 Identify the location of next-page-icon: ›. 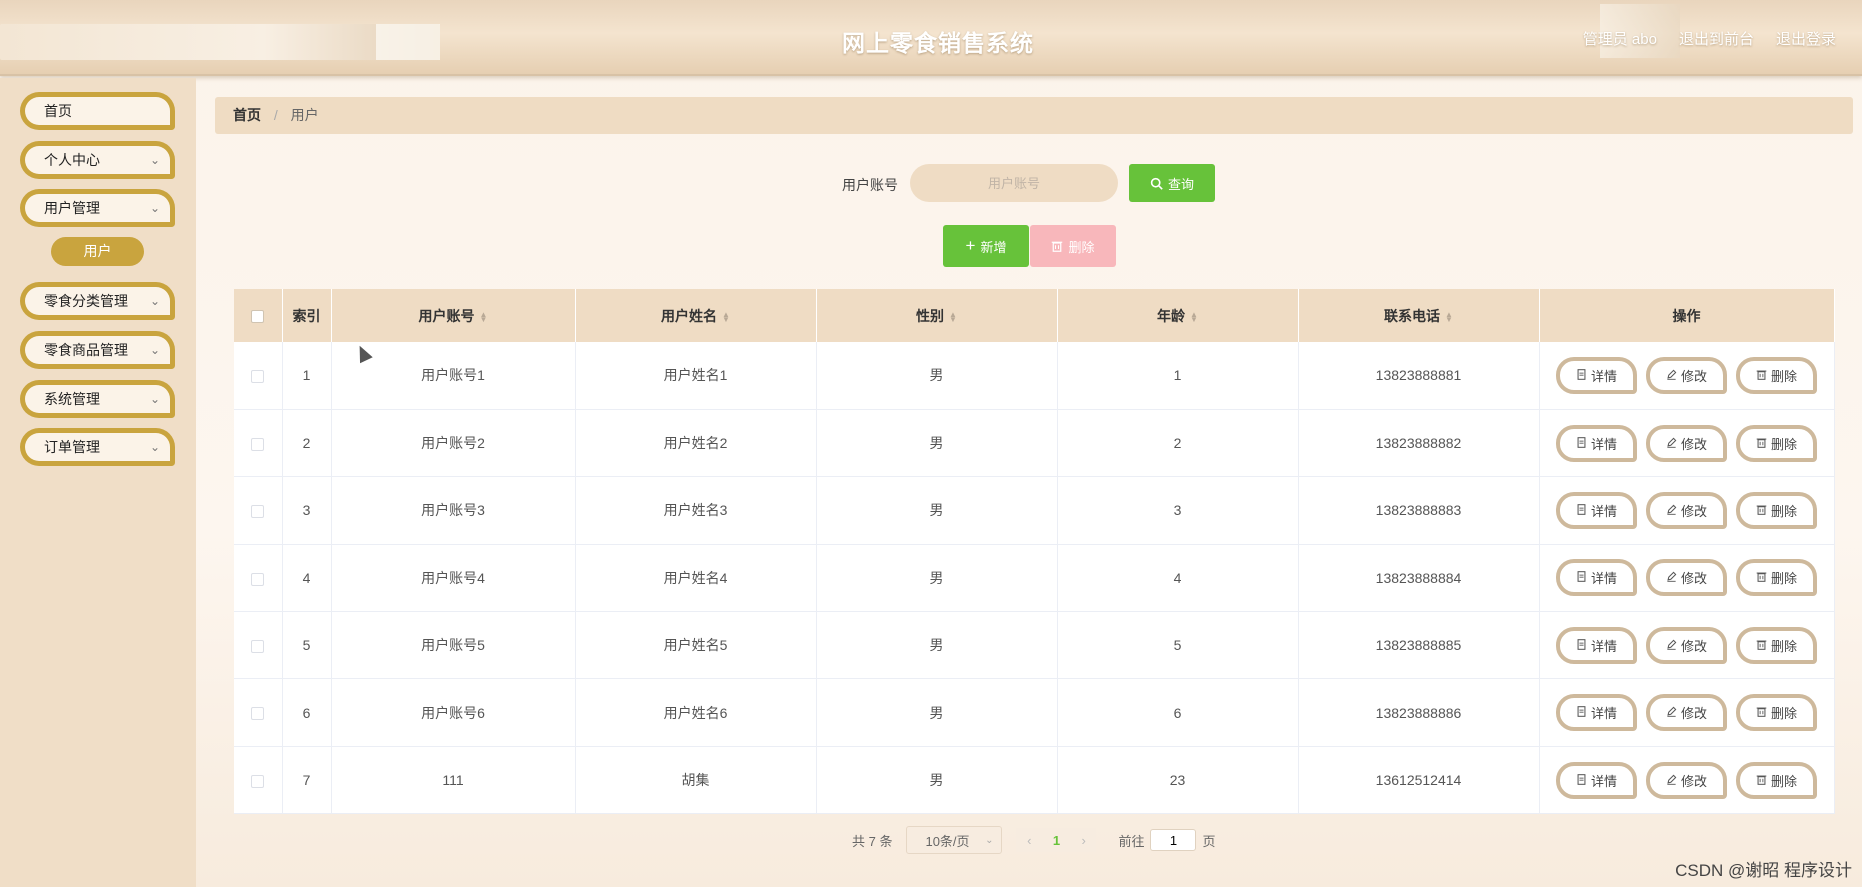
(1083, 840).